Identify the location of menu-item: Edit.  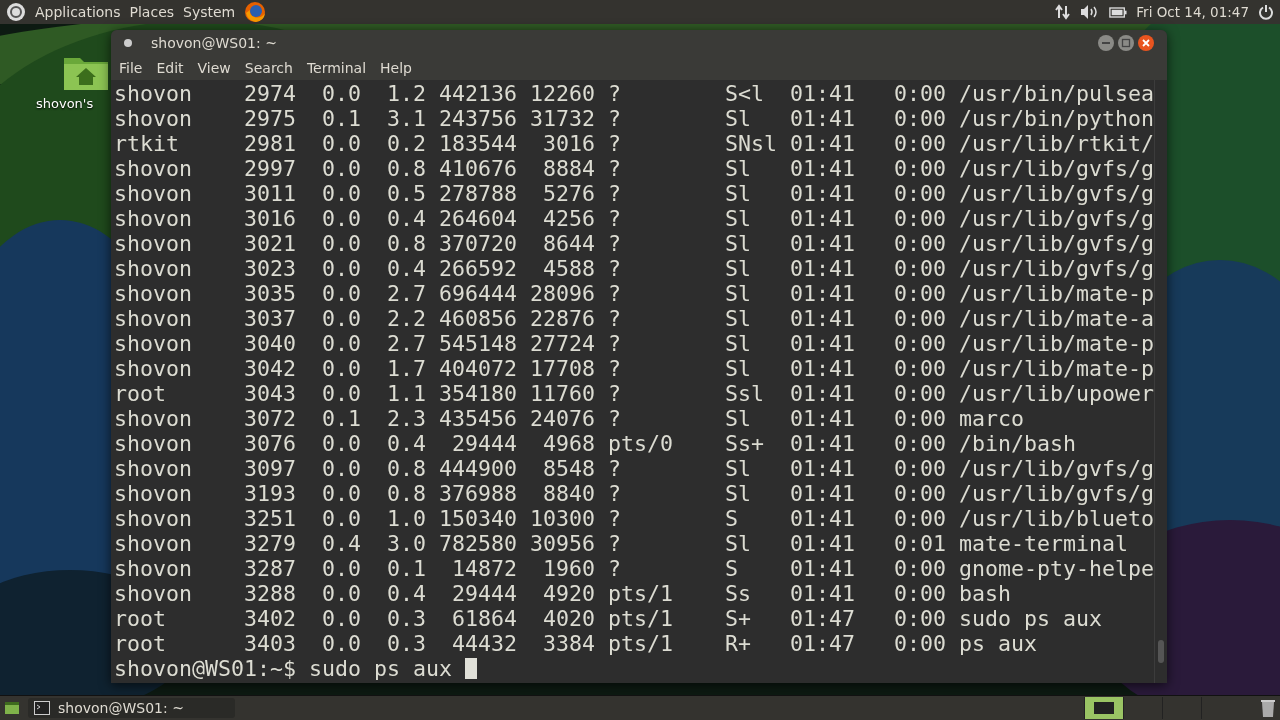
(170, 68).